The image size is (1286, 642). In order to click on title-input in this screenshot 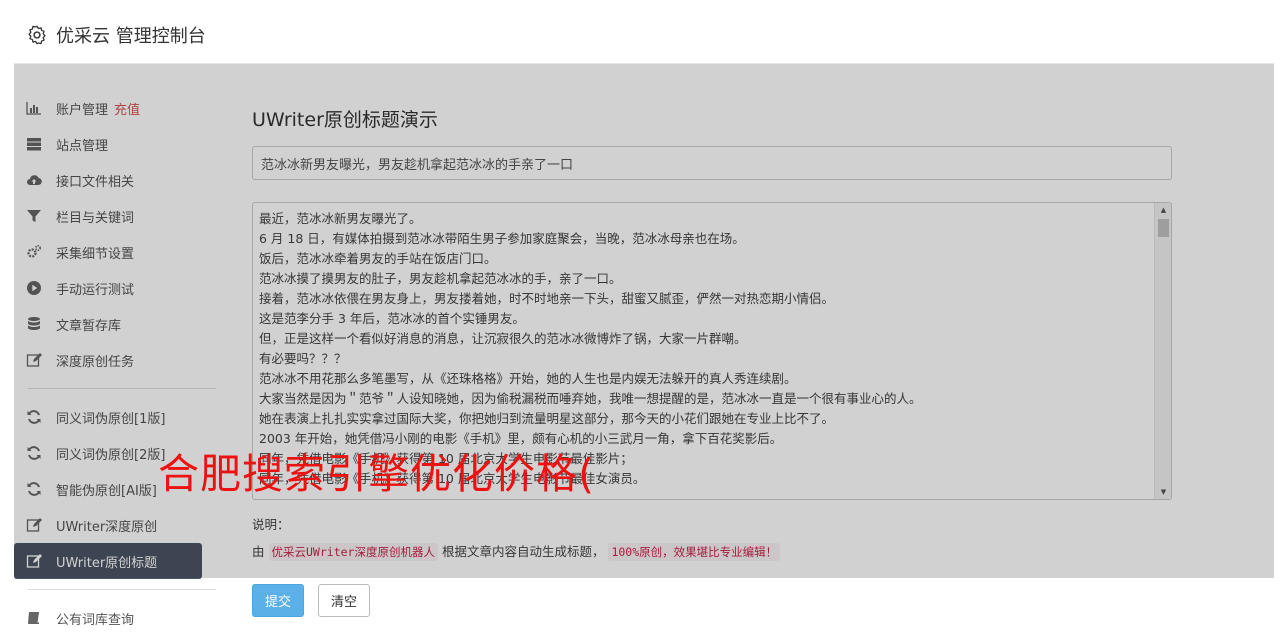, I will do `click(712, 163)`.